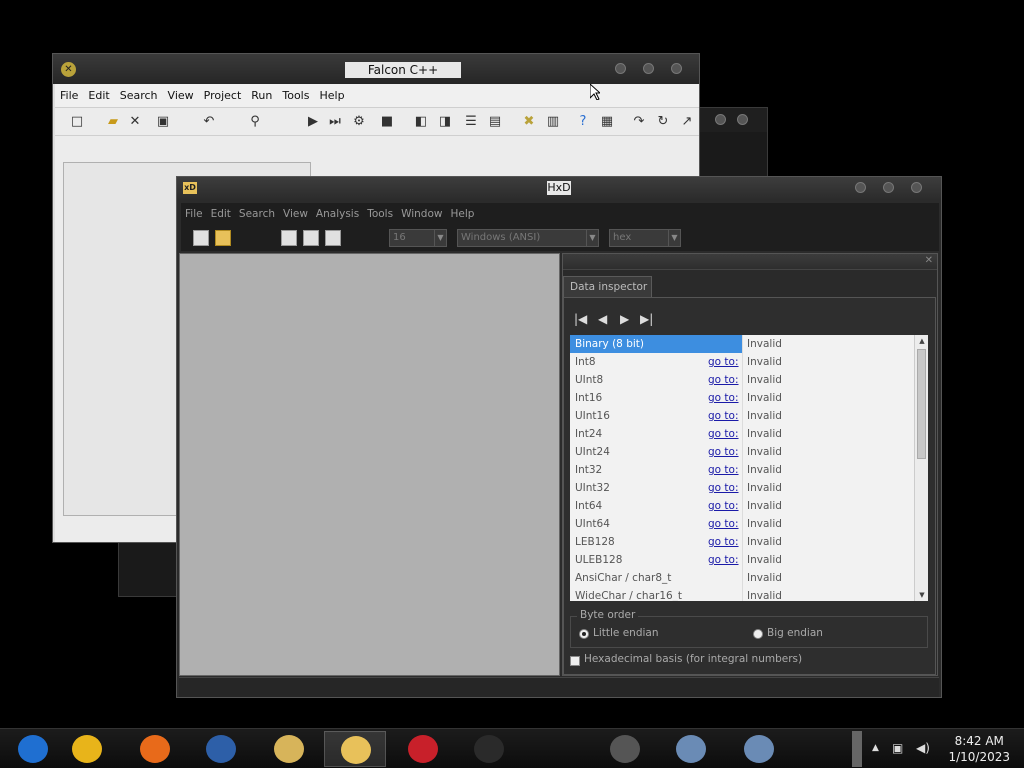  What do you see at coordinates (331, 96) in the screenshot?
I see `falcon-menu-help: Help` at bounding box center [331, 96].